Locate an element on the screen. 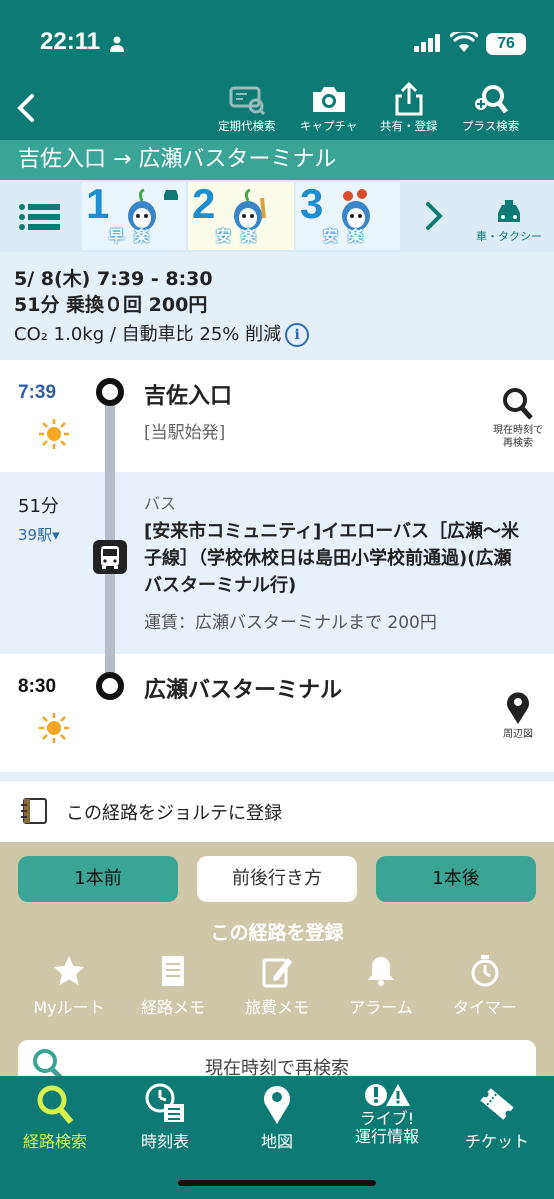  plus-search-label: プラス検索 is located at coordinates (491, 126).